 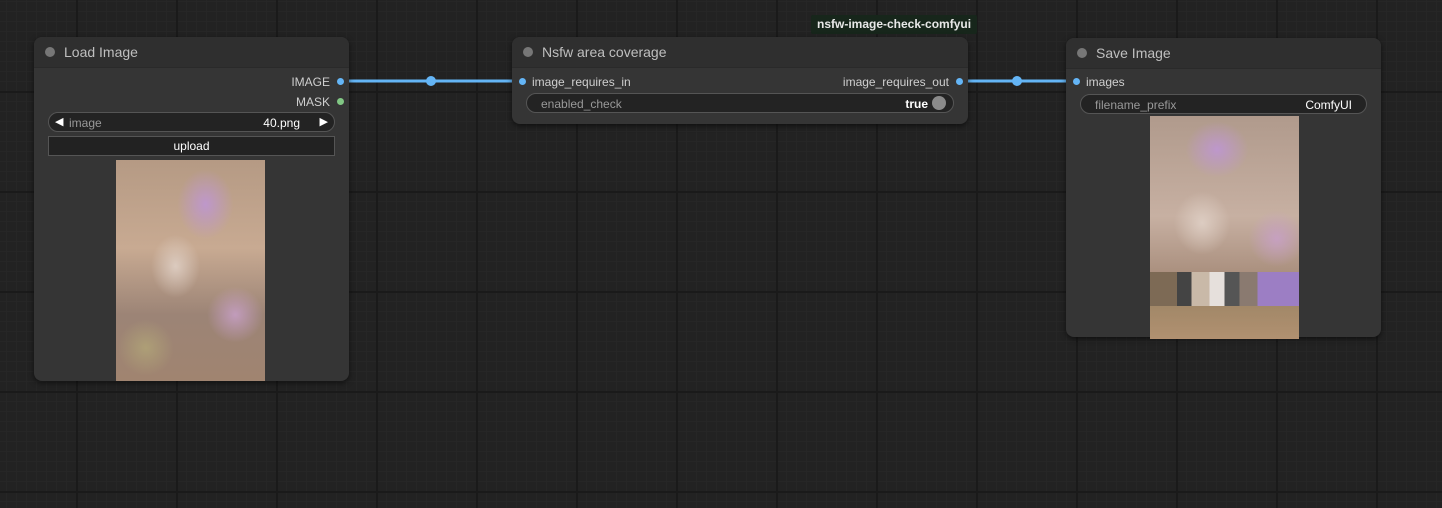 I want to click on upload-button: upload, so click(x=191, y=146).